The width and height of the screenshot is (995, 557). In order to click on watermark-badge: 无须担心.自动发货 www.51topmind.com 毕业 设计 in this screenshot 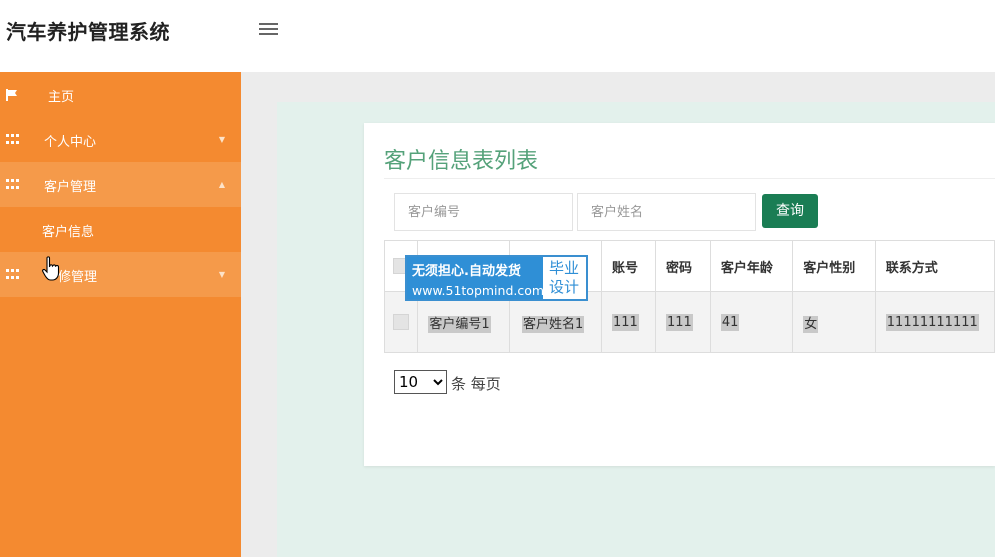, I will do `click(496, 278)`.